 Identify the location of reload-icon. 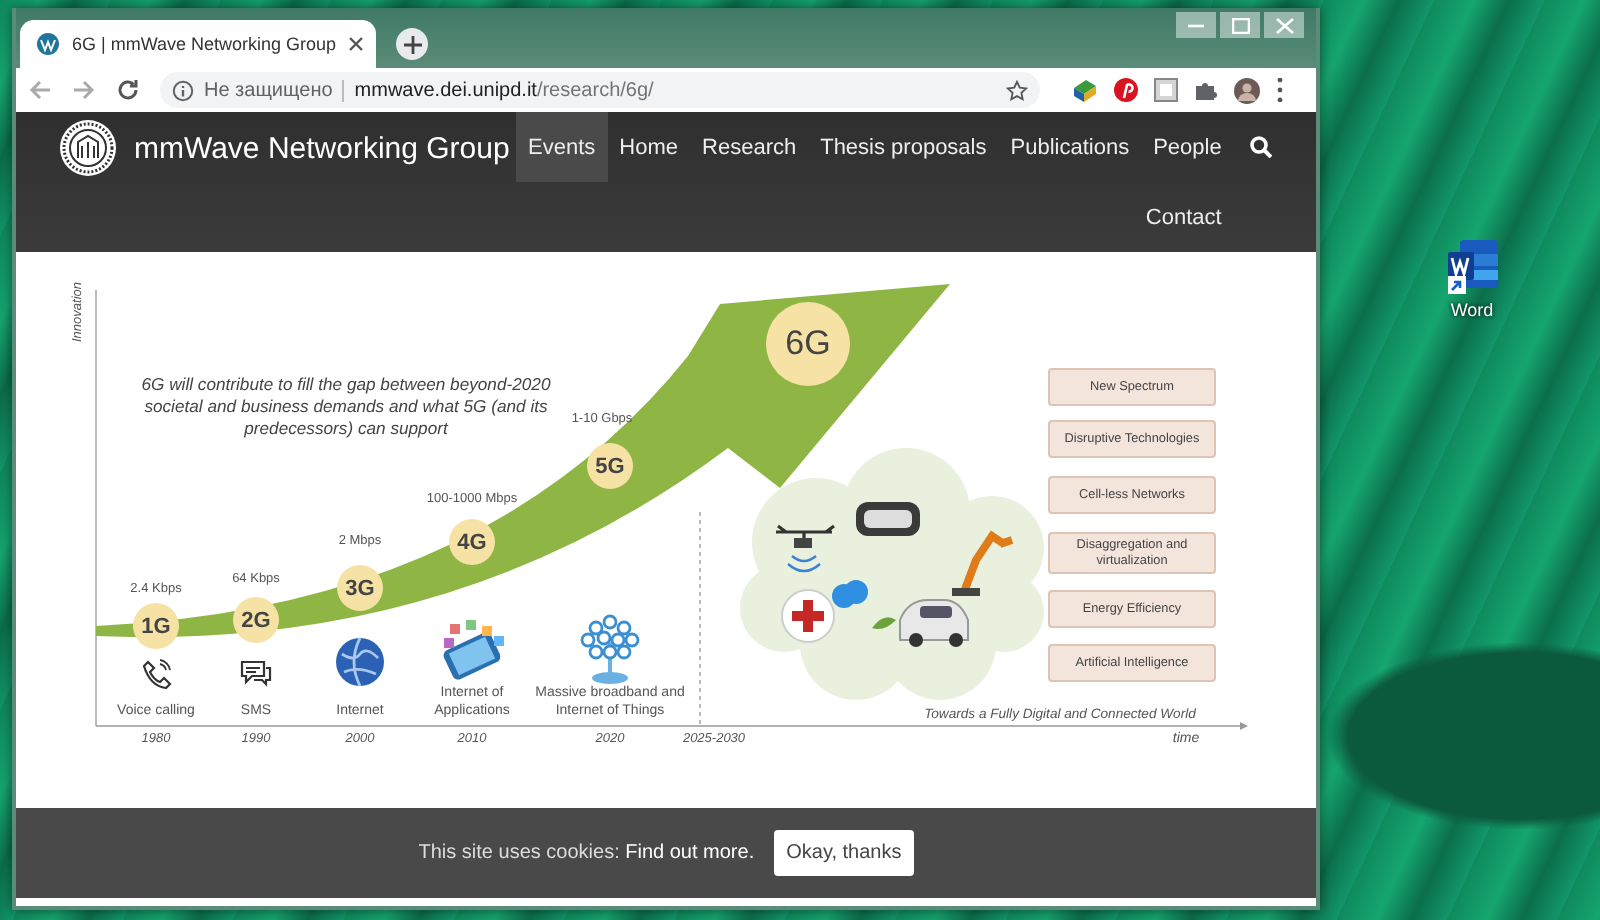
(128, 90).